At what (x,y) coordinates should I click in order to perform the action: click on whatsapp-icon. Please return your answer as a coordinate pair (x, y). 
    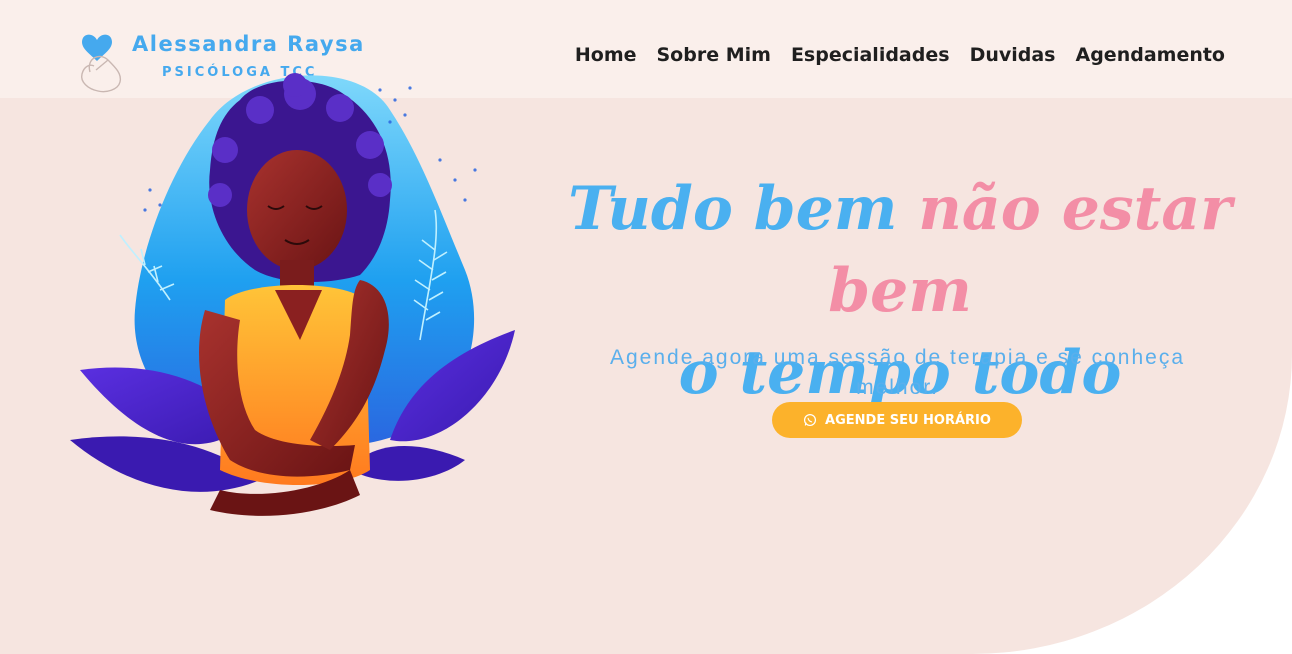
    Looking at the image, I should click on (810, 420).